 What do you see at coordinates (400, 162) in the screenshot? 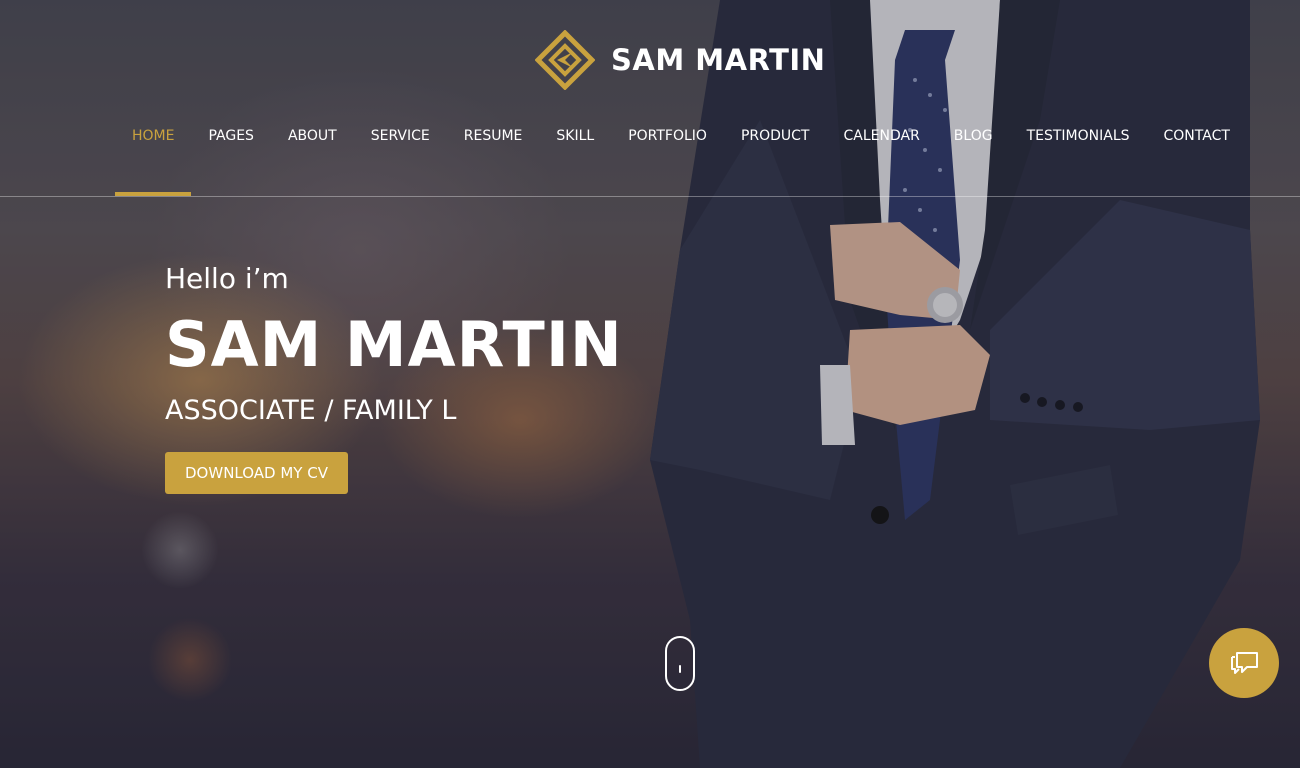
I see `nav-item-service: SERVICE` at bounding box center [400, 162].